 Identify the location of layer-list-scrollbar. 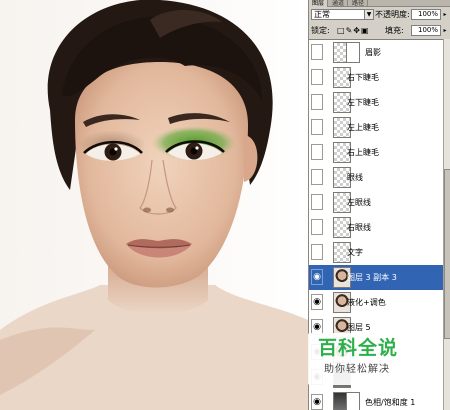
(446, 224).